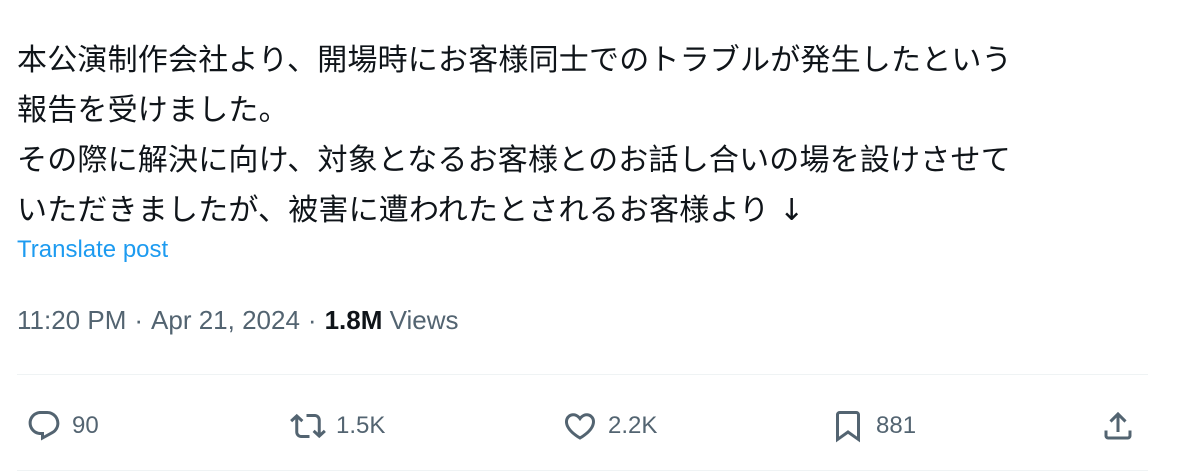 This screenshot has width=1178, height=472. I want to click on views-count: 1.8M, so click(353, 320).